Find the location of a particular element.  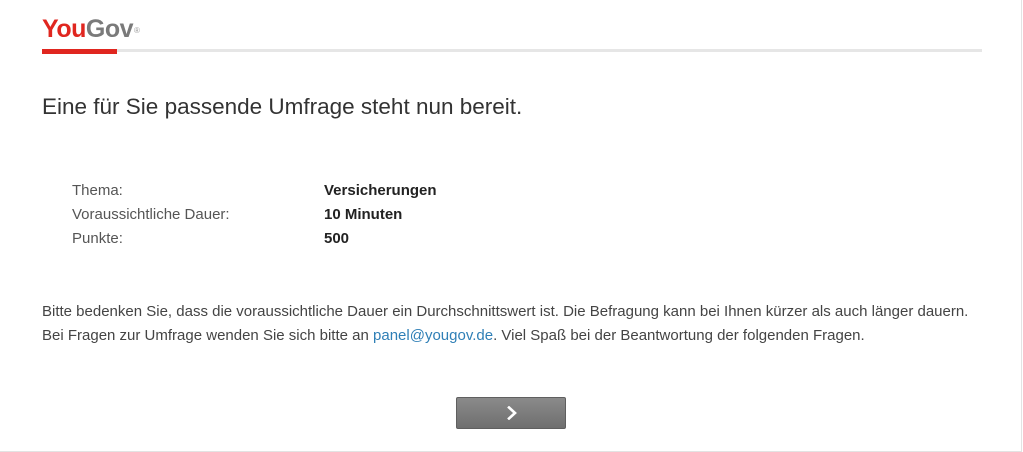

logo-gov: Gov is located at coordinates (109, 29).